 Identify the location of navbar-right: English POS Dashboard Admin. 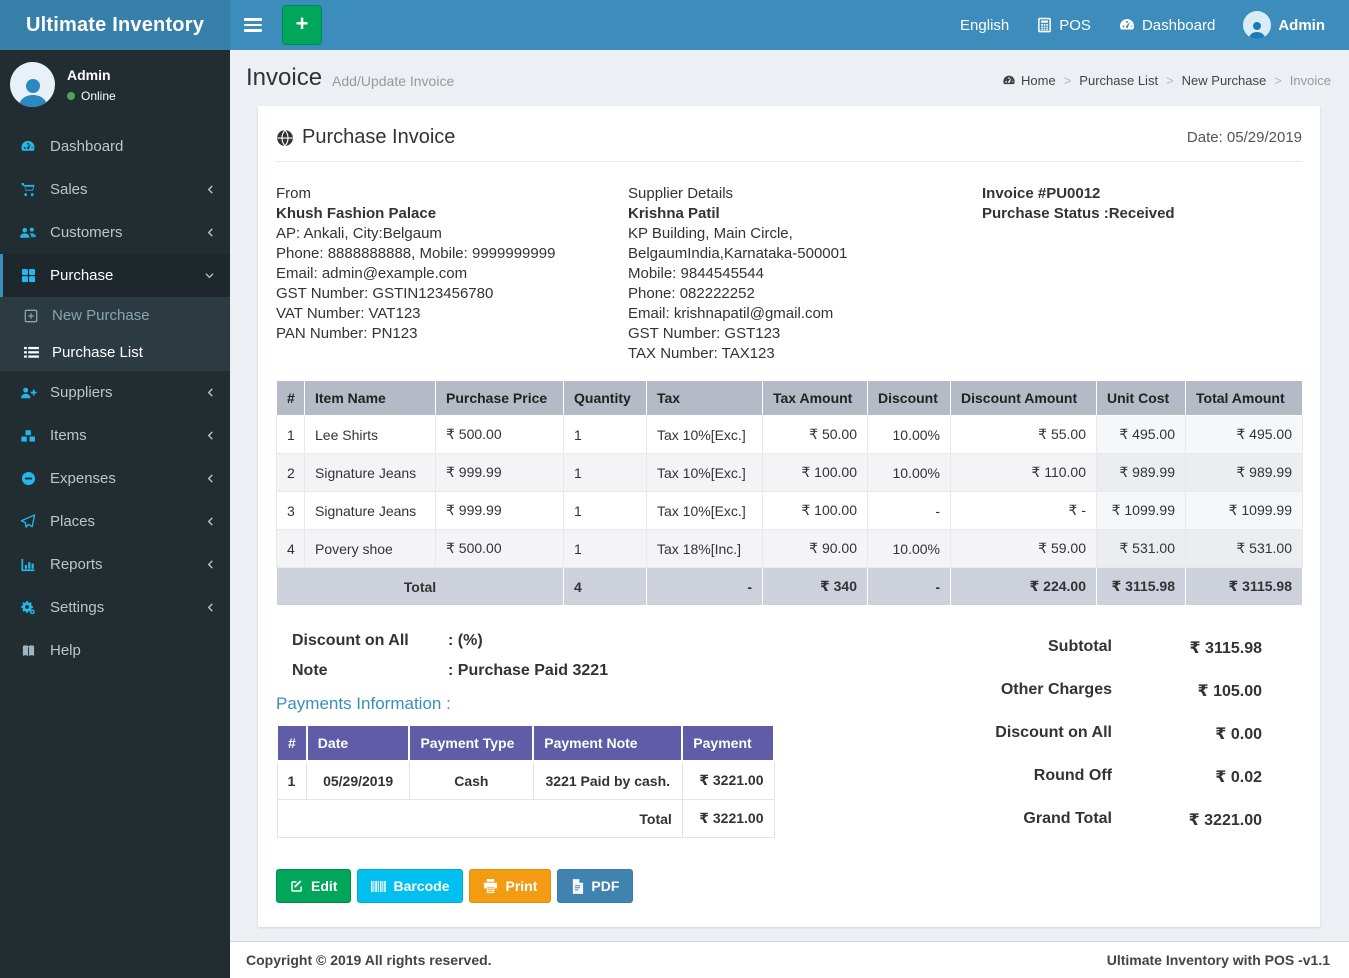
(1147, 25).